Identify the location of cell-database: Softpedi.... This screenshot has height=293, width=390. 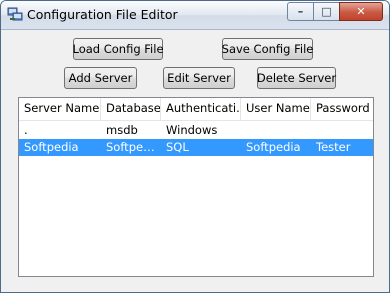
(133, 147).